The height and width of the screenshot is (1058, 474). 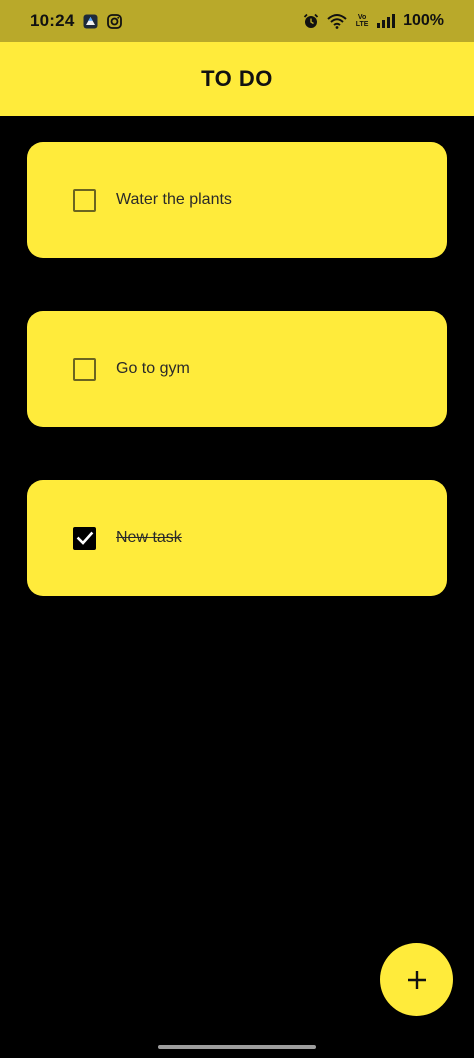 I want to click on status-right: Vo LTE 100%, so click(x=373, y=21).